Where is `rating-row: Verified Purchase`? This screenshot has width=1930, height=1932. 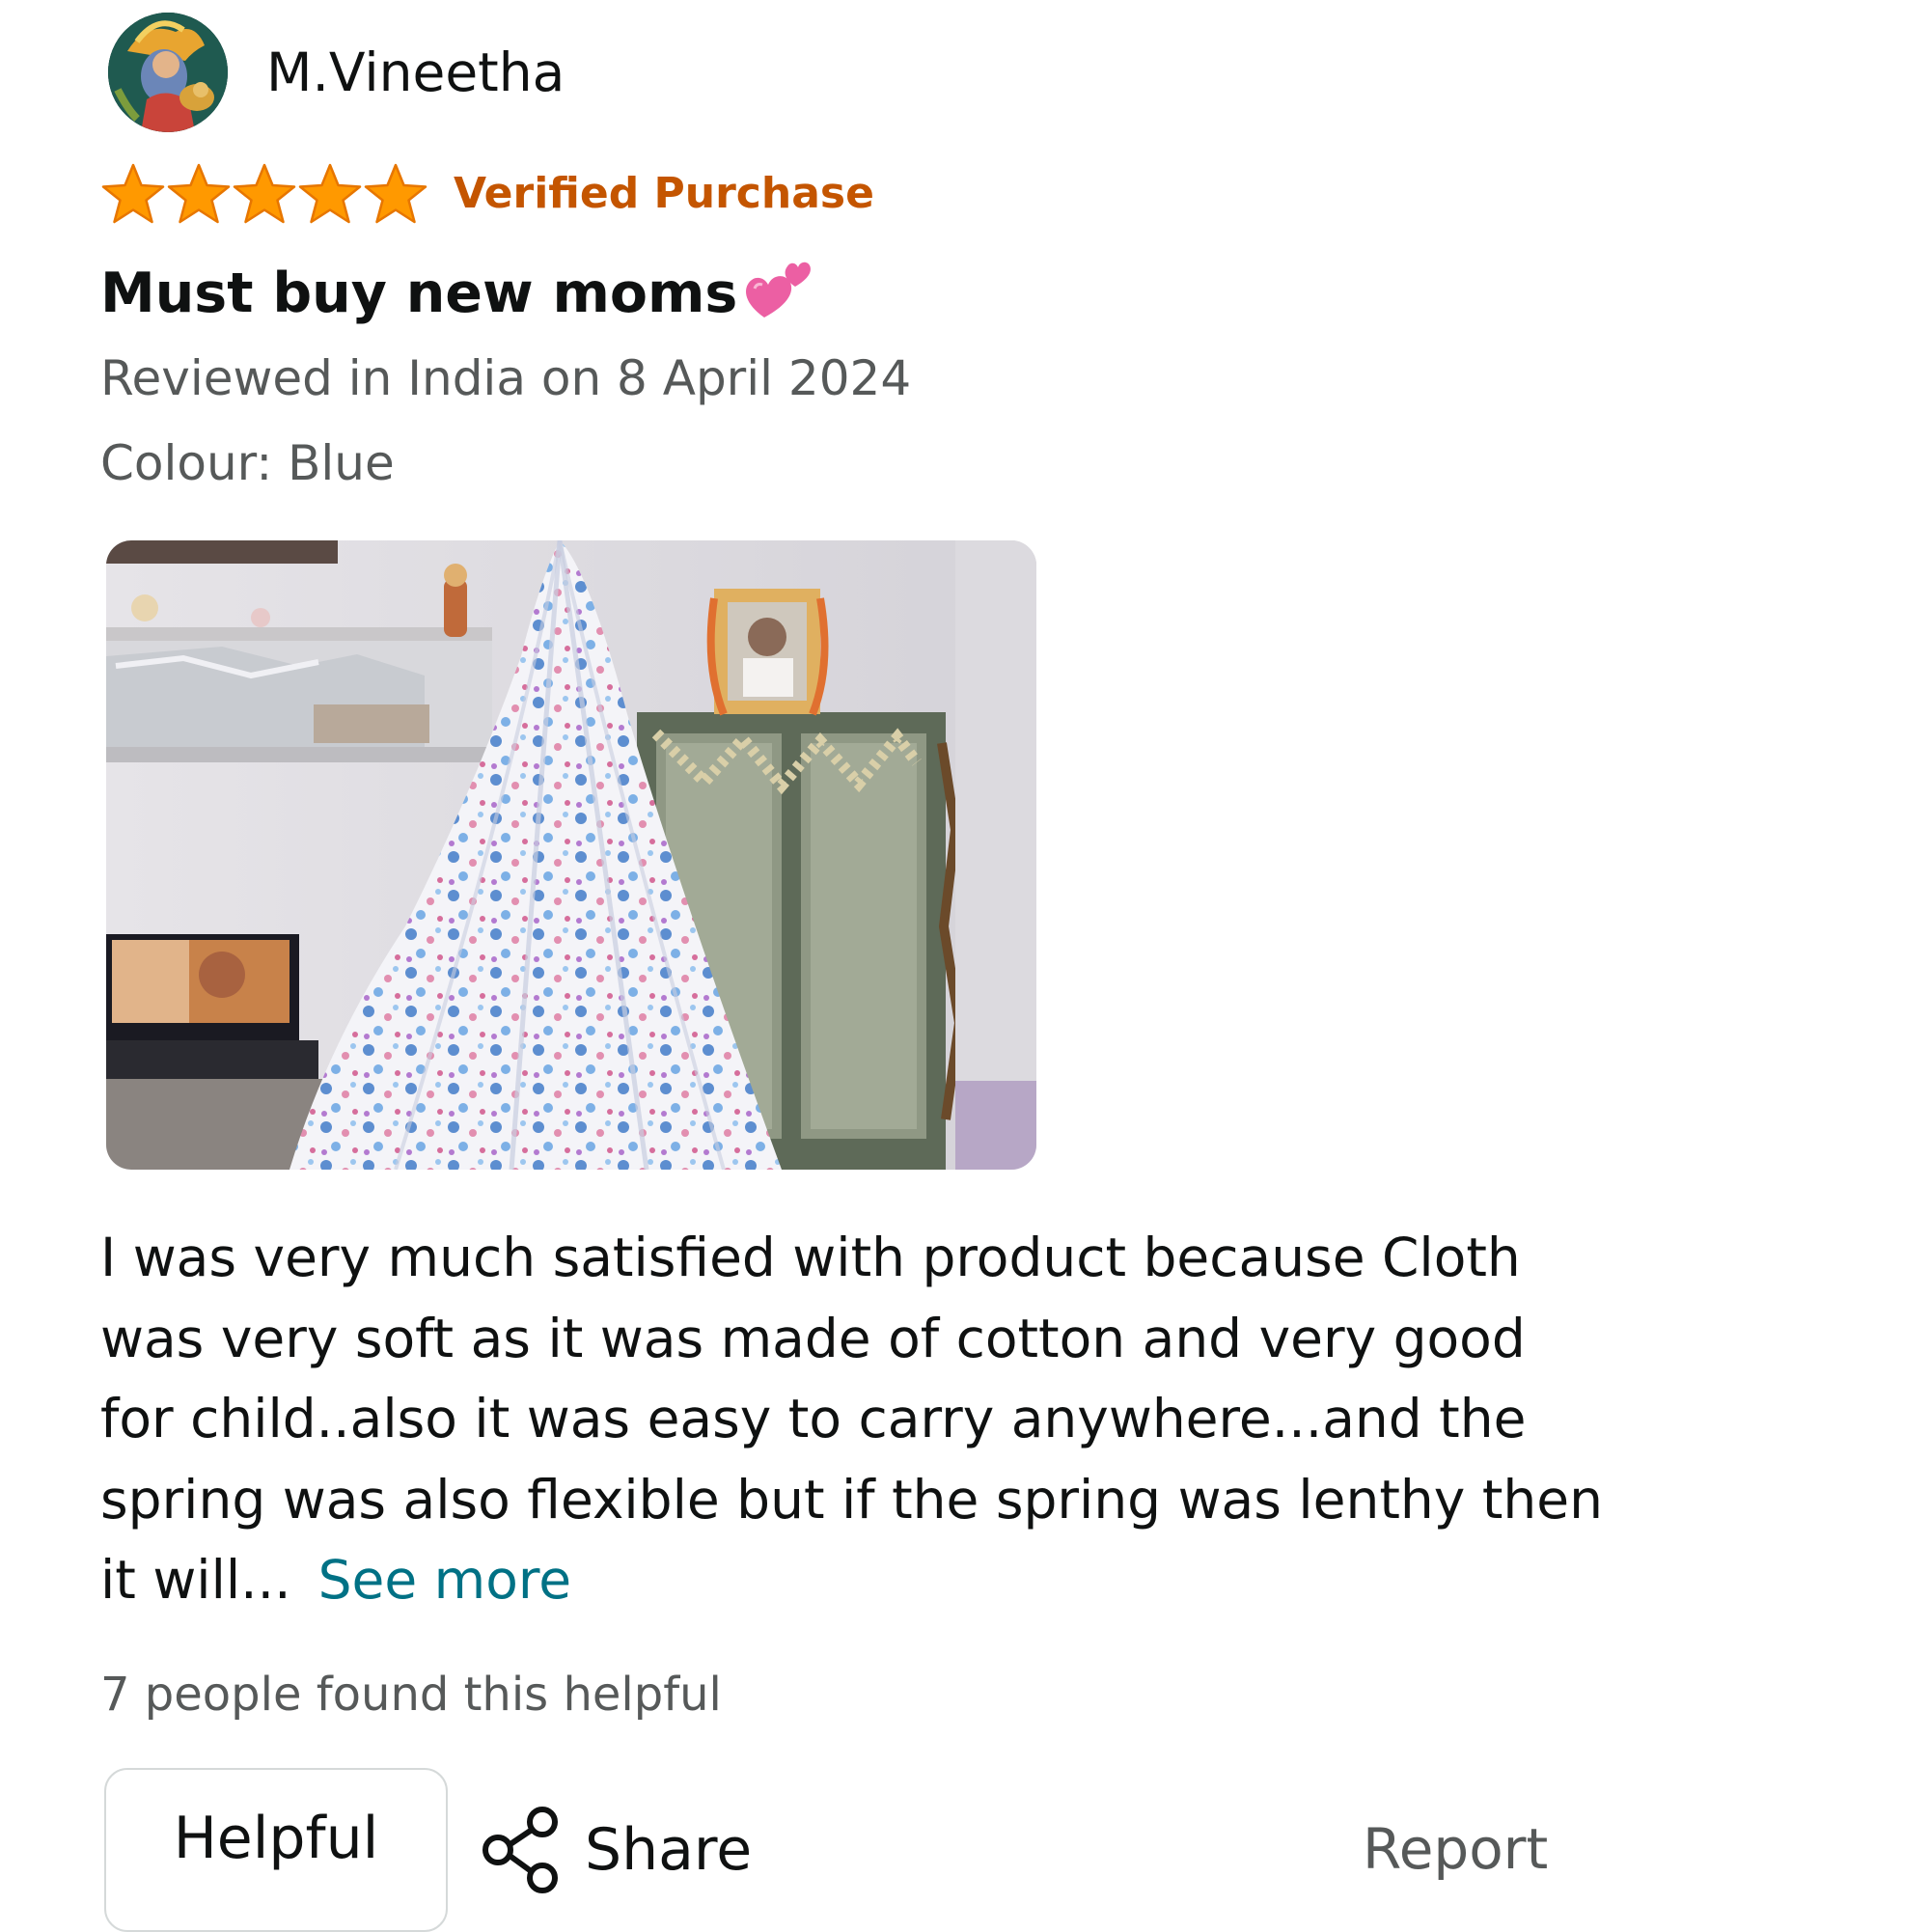
rating-row: Verified Purchase is located at coordinates (487, 194).